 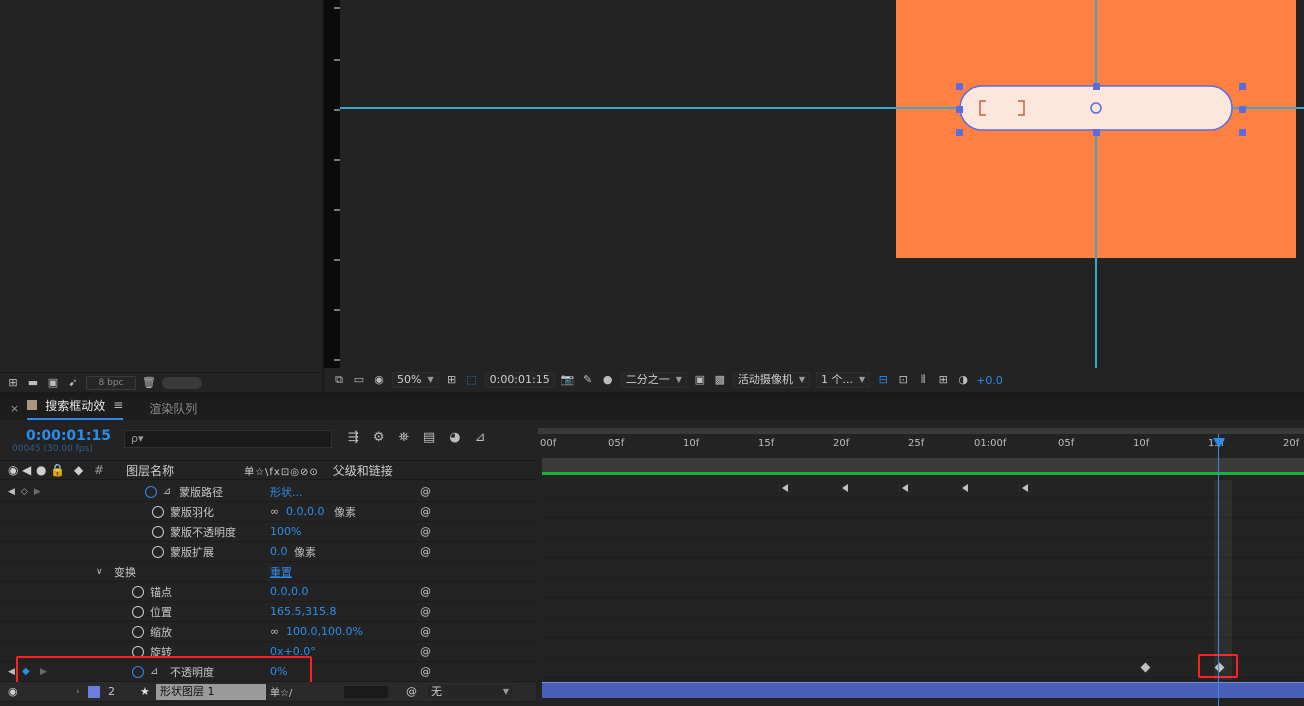 What do you see at coordinates (274, 631) in the screenshot?
I see `link-icon: ∞` at bounding box center [274, 631].